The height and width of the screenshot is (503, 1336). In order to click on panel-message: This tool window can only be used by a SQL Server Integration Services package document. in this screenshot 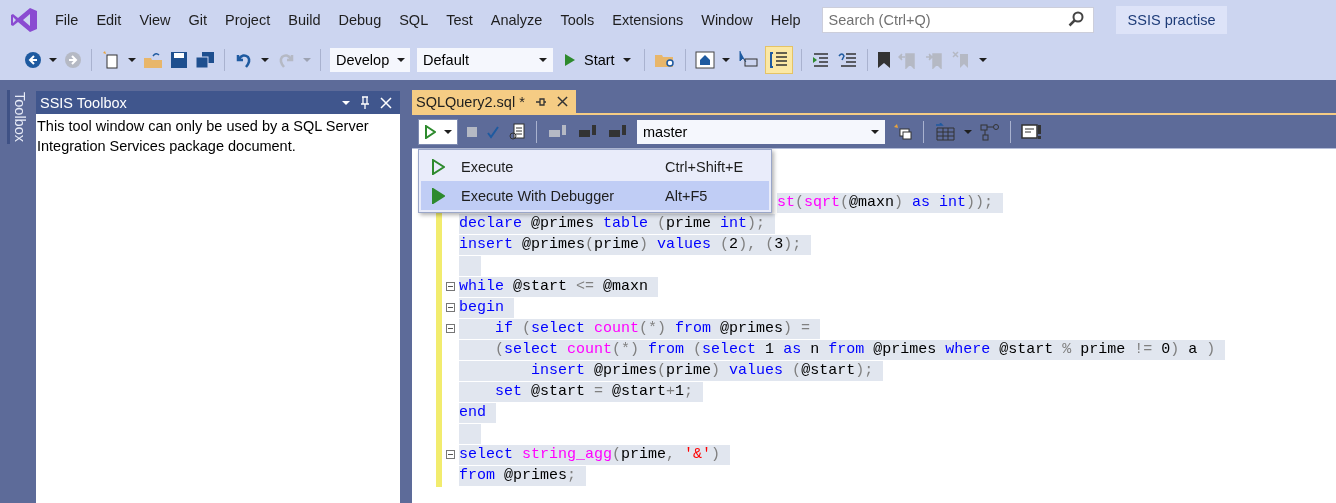, I will do `click(203, 136)`.